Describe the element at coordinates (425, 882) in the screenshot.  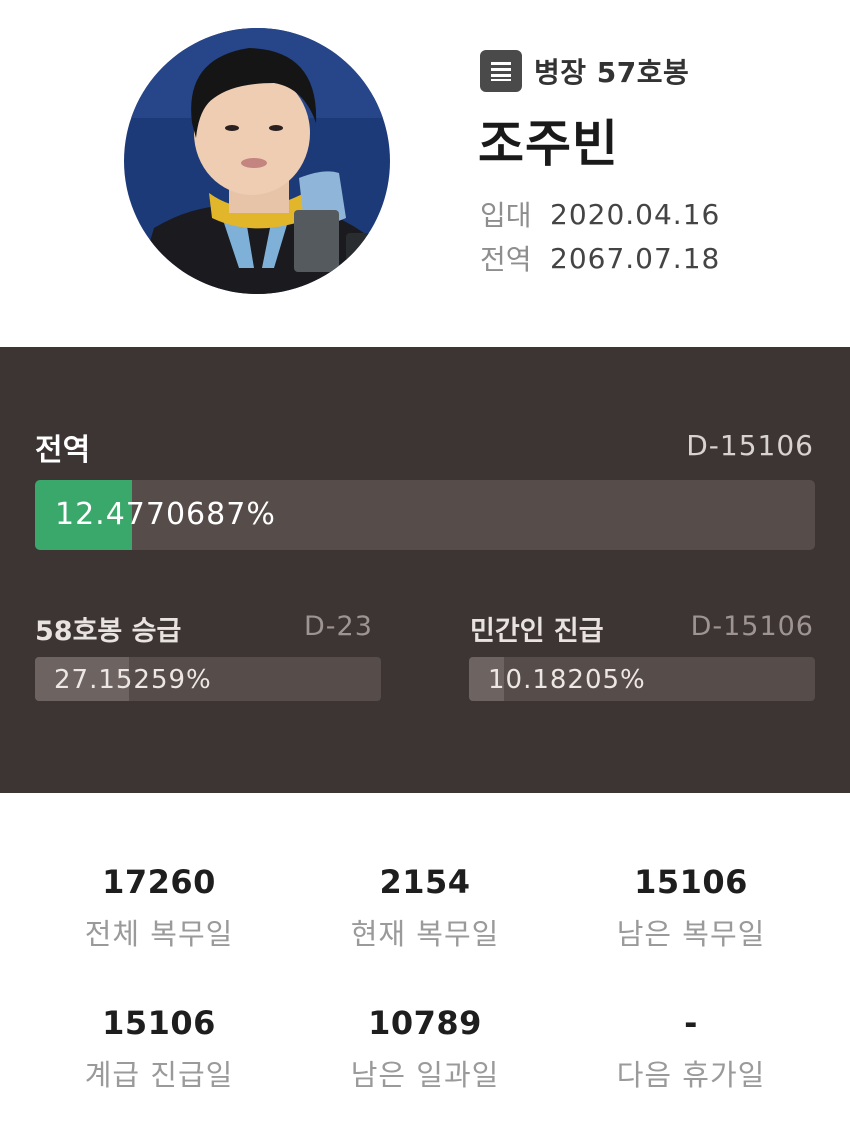
I see `stat-value: 2154` at that location.